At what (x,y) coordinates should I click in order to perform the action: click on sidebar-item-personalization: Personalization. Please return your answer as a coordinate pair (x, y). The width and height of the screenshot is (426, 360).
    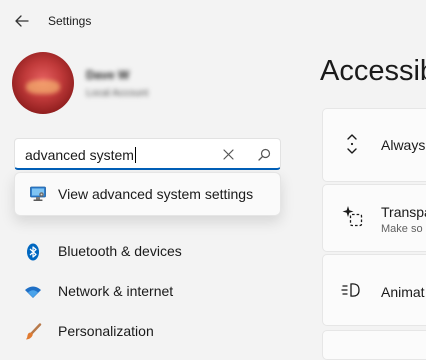
    Looking at the image, I should click on (147, 331).